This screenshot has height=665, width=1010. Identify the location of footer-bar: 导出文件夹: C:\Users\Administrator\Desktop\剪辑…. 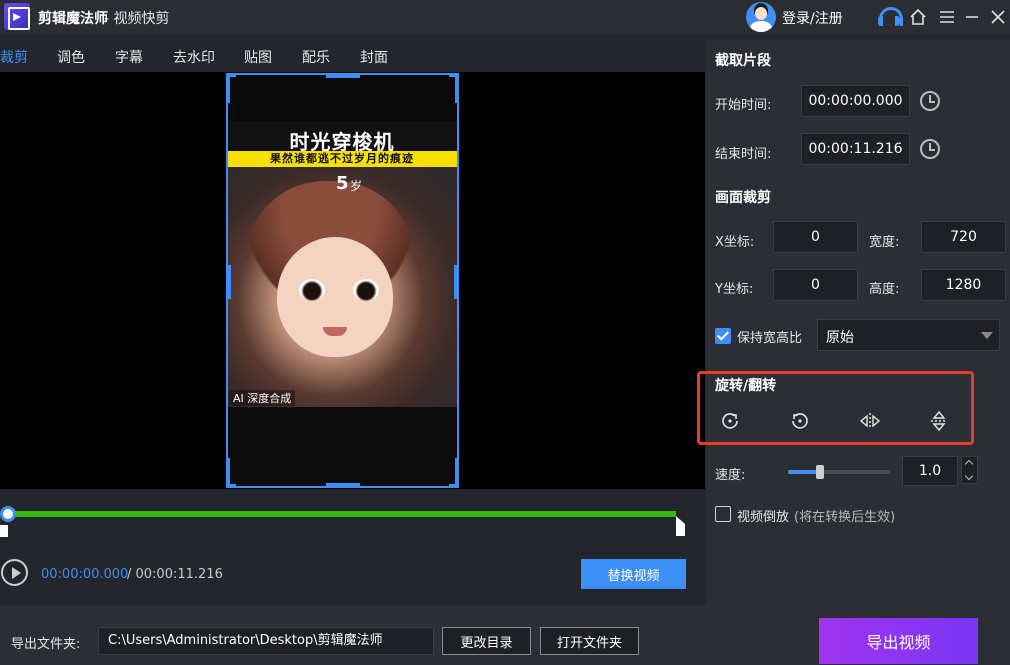
(505, 635).